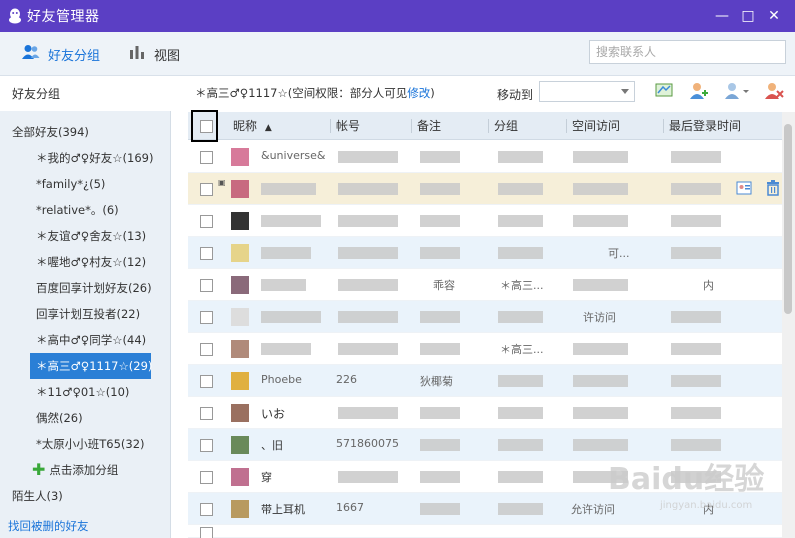 The image size is (795, 538). Describe the element at coordinates (748, 16) in the screenshot. I see `maximize-button: □` at that location.